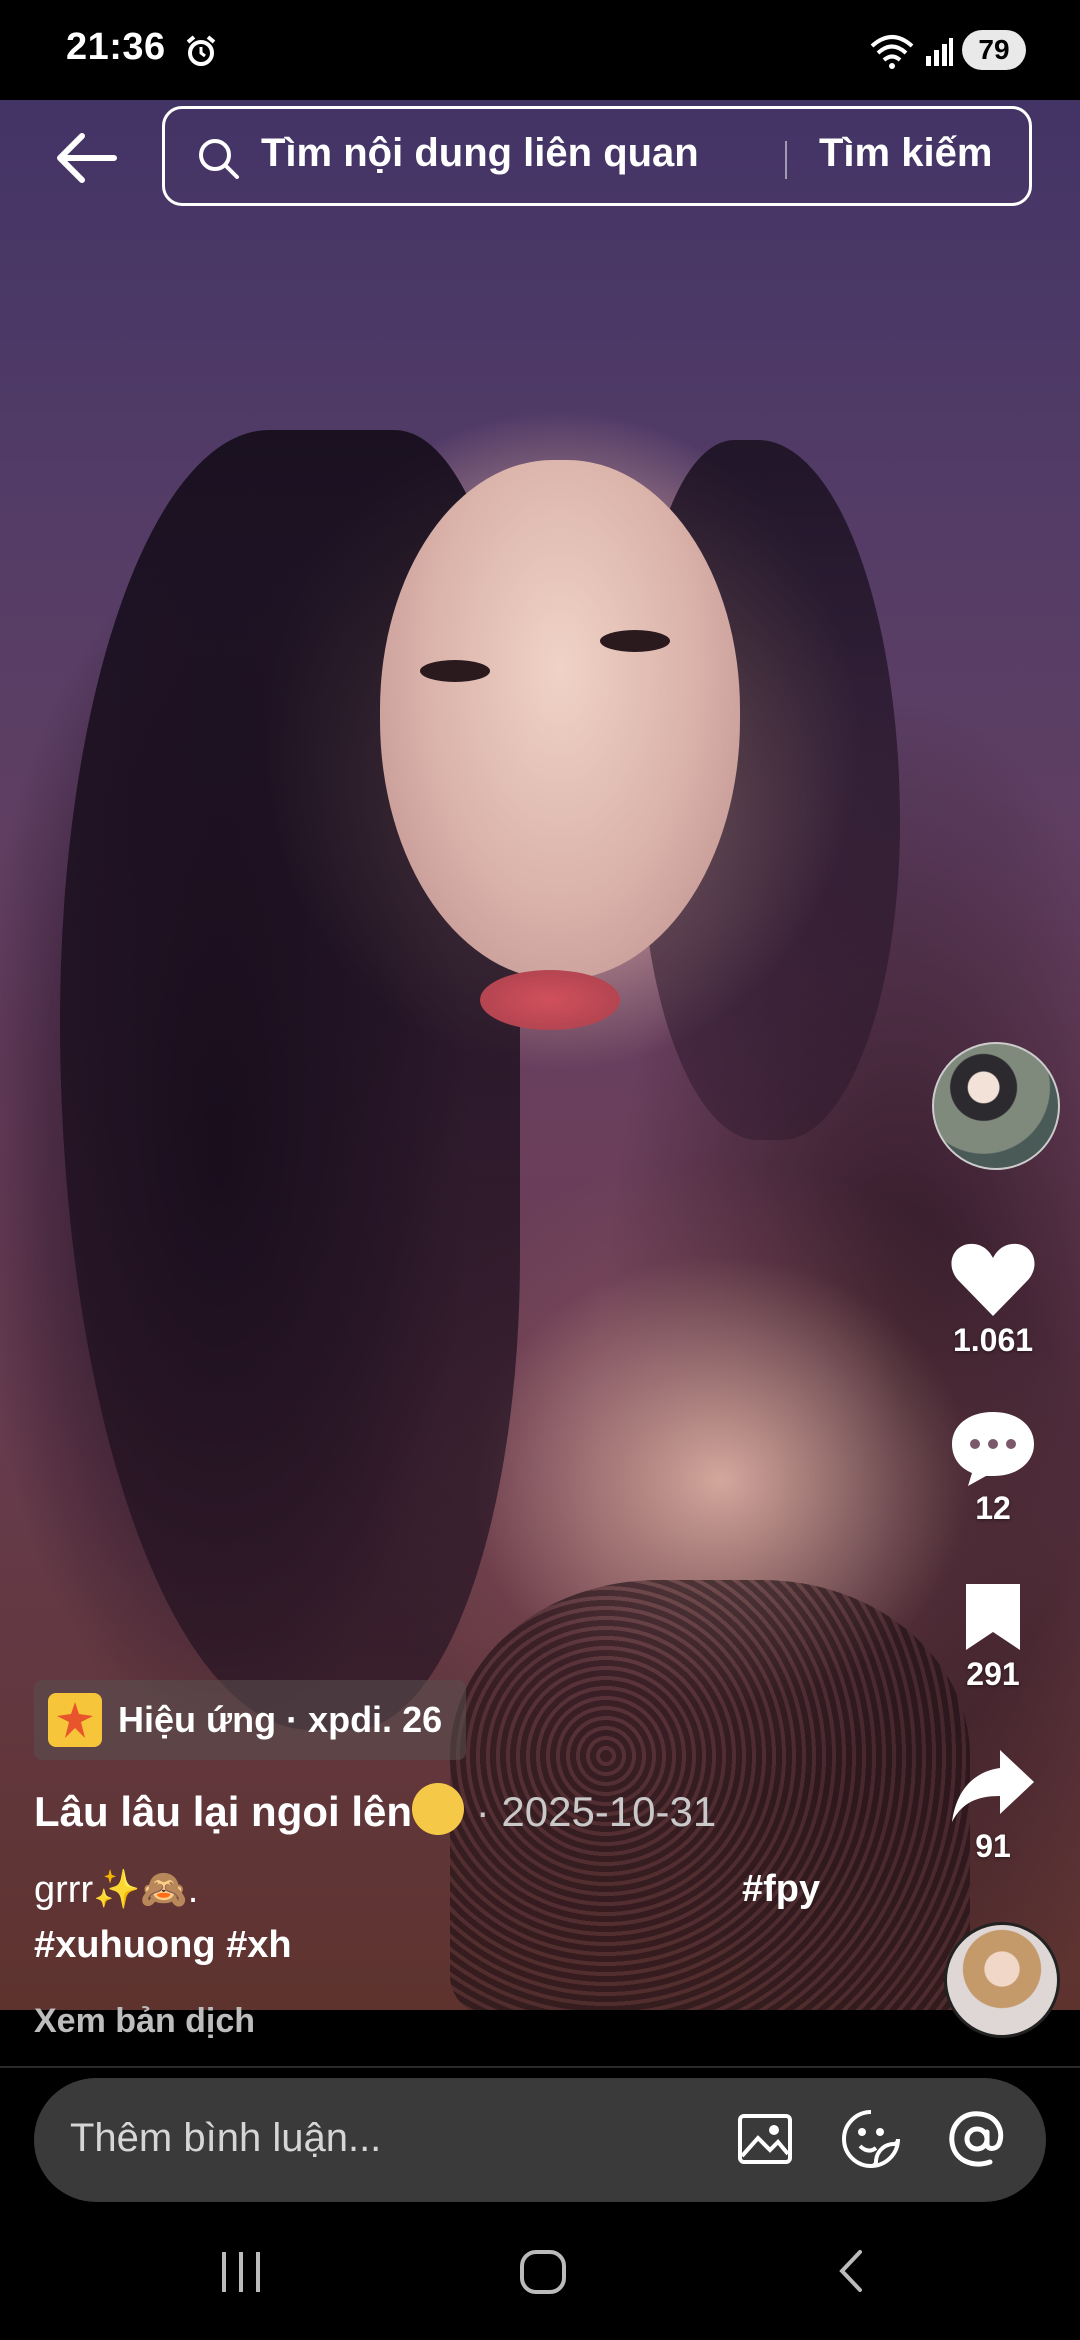  What do you see at coordinates (993, 1279) in the screenshot?
I see `heart-icon` at bounding box center [993, 1279].